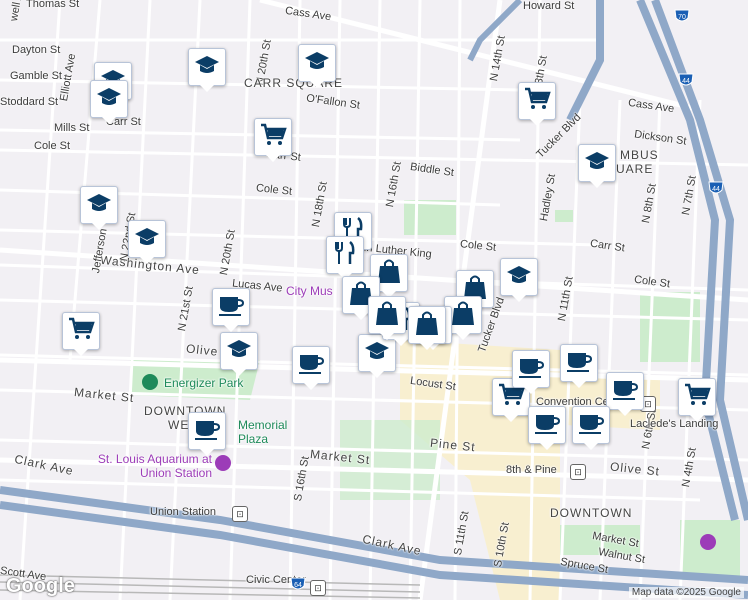 Image resolution: width=748 pixels, height=600 pixels. I want to click on interstate-shield-70: 70, so click(682, 15).